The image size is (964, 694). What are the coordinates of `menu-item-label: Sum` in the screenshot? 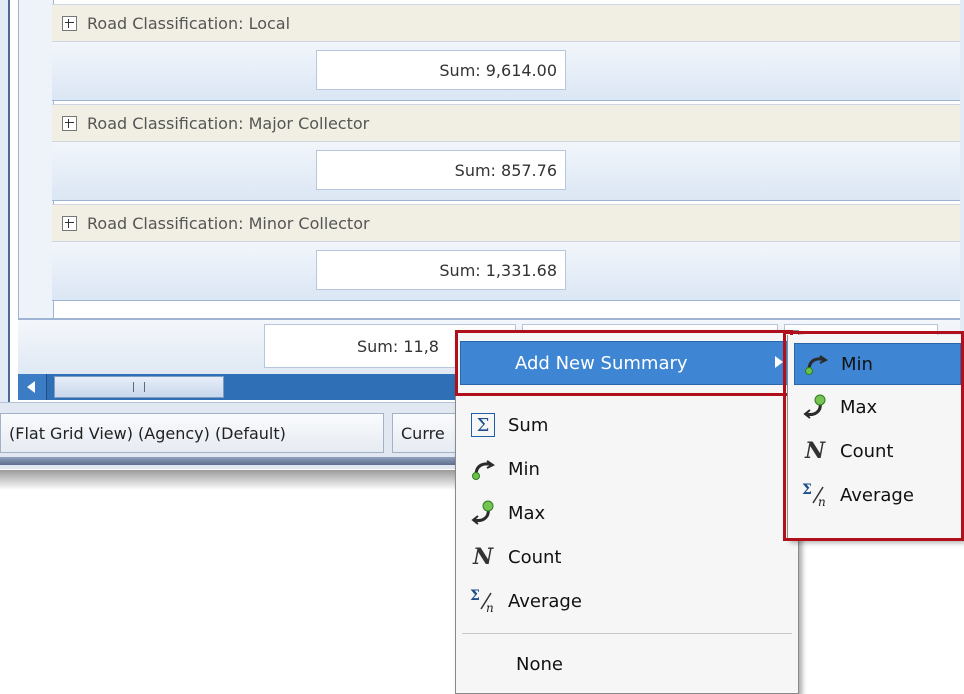 It's located at (528, 425).